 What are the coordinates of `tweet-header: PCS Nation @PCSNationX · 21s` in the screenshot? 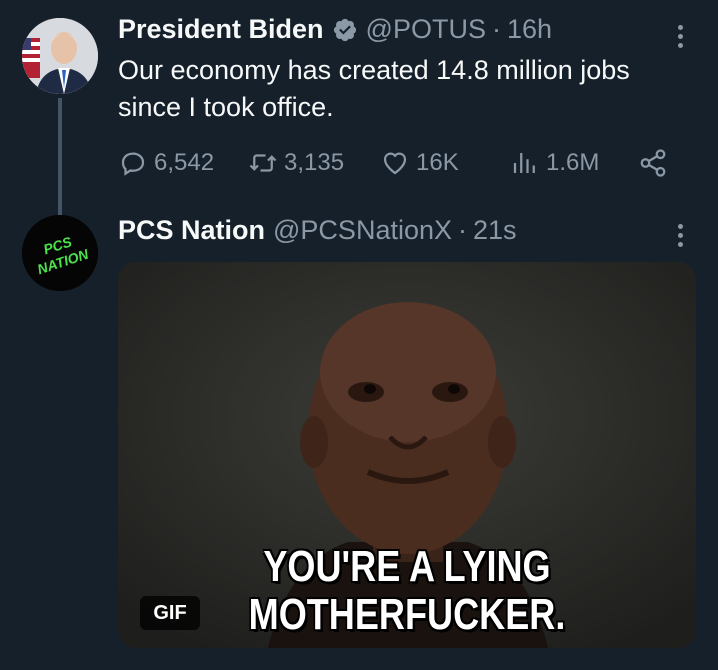 It's located at (317, 230).